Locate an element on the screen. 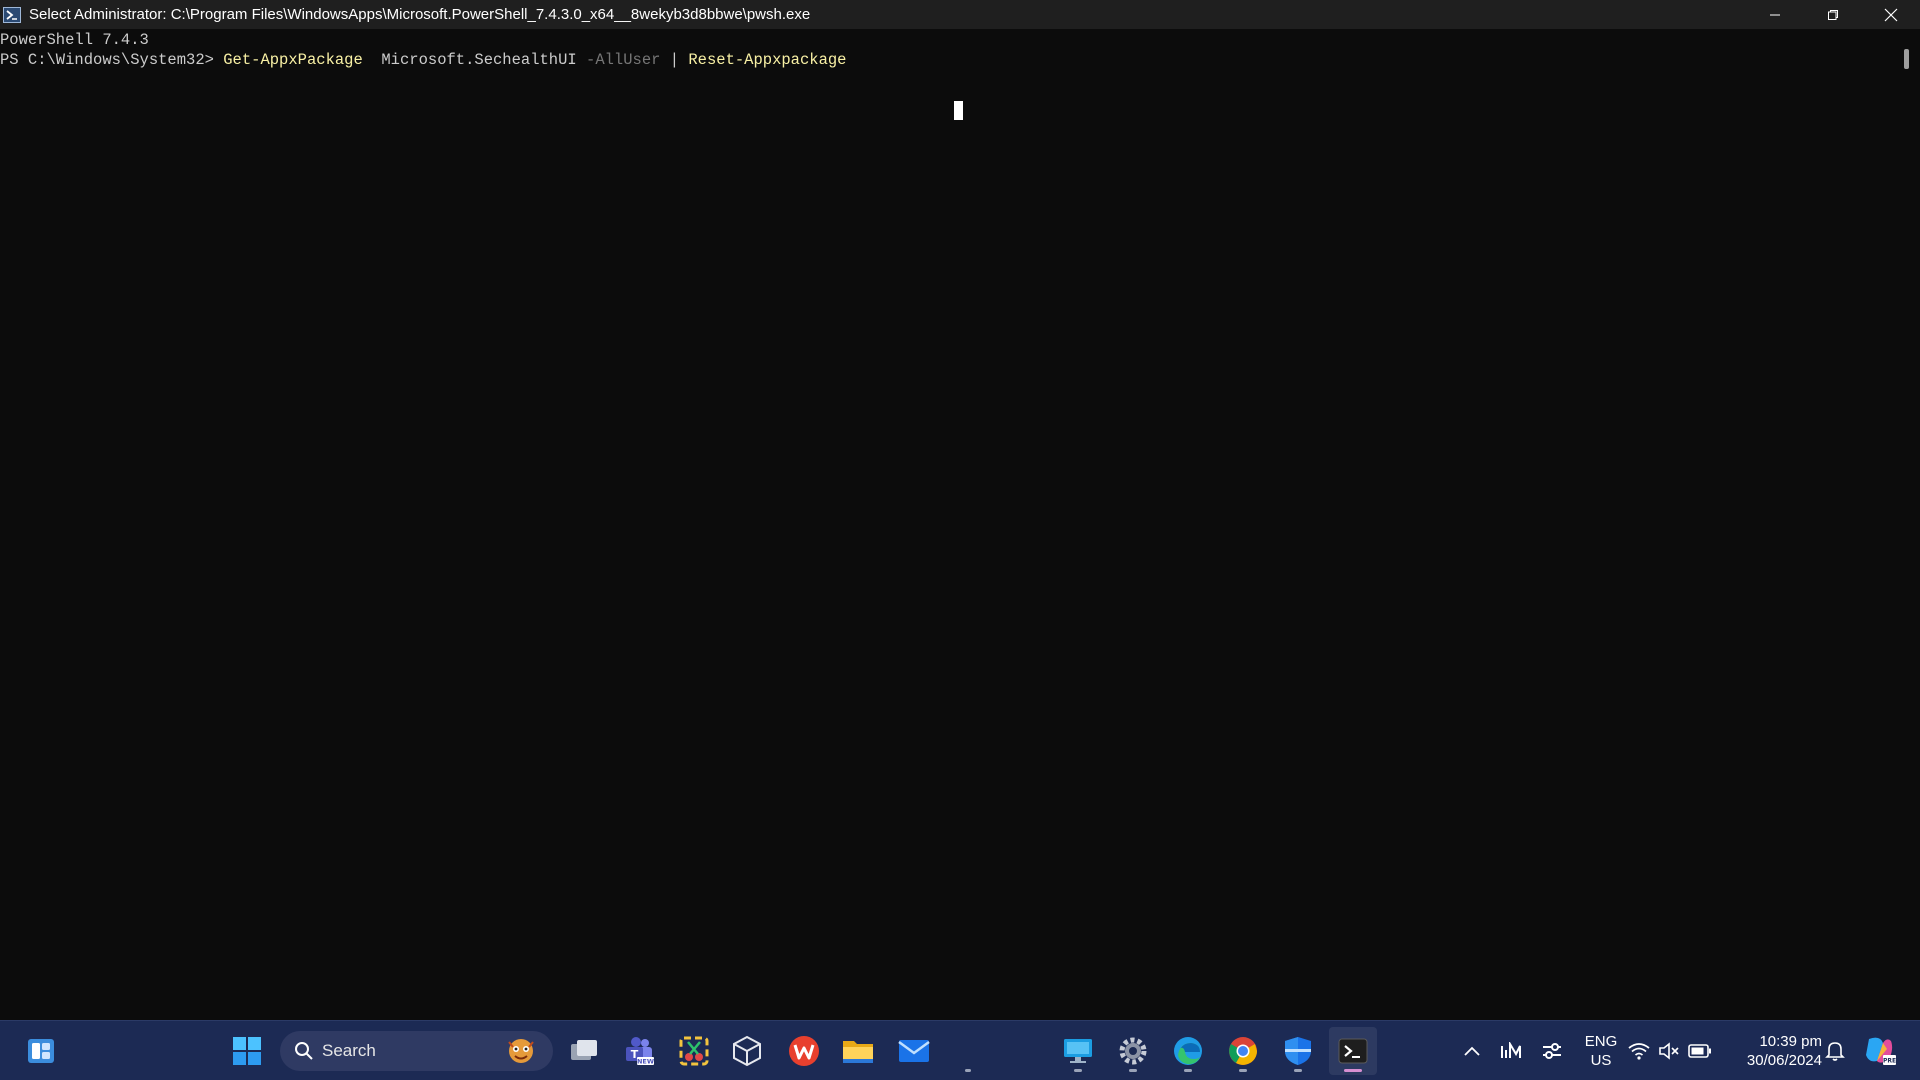 This screenshot has height=1080, width=1920. widgets-button is located at coordinates (41, 1051).